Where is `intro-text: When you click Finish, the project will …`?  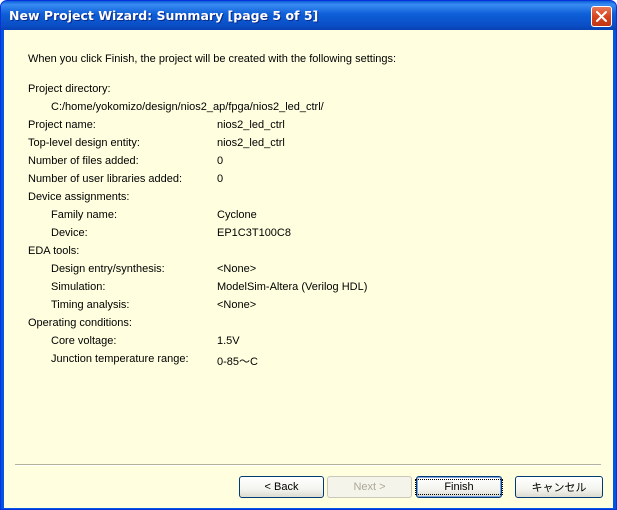 intro-text: When you click Finish, the project will … is located at coordinates (212, 59).